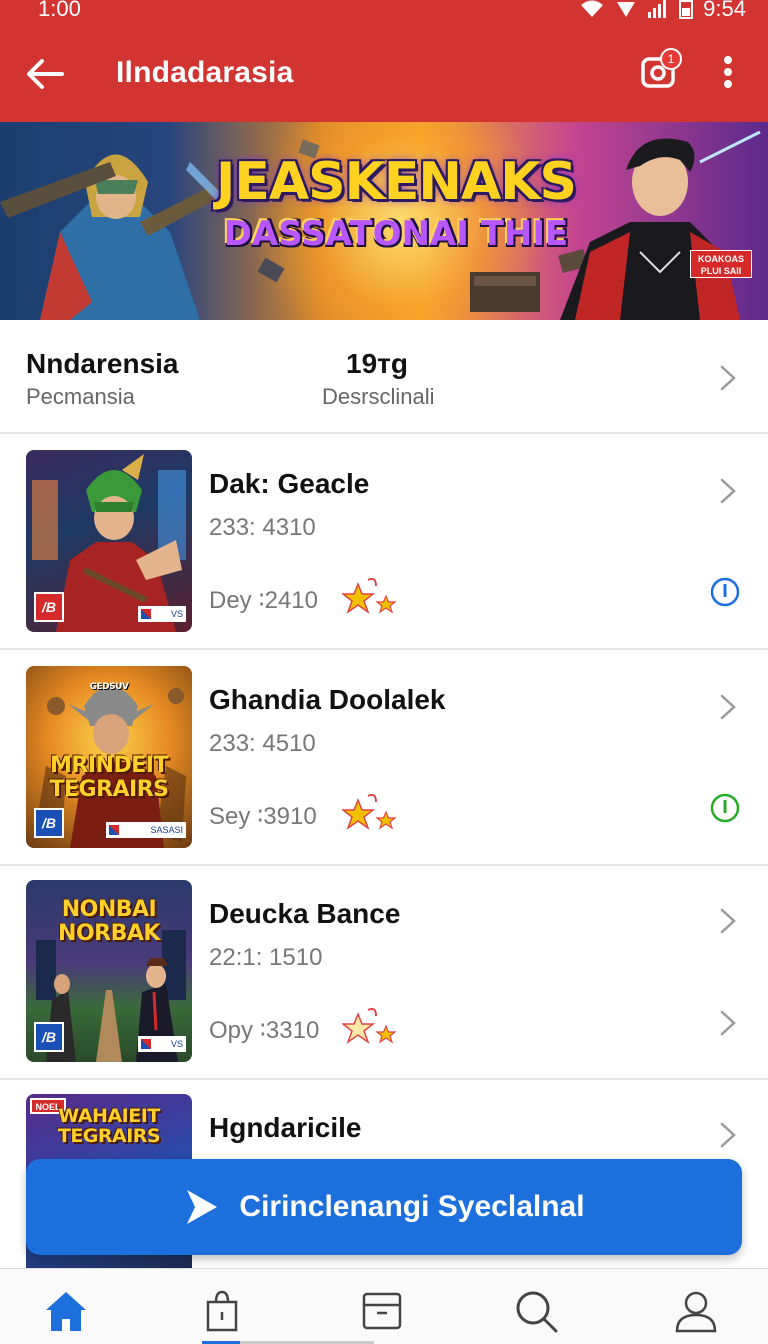 The image size is (768, 1344). Describe the element at coordinates (262, 527) in the screenshot. I see `game-meta: 233: 4310` at that location.